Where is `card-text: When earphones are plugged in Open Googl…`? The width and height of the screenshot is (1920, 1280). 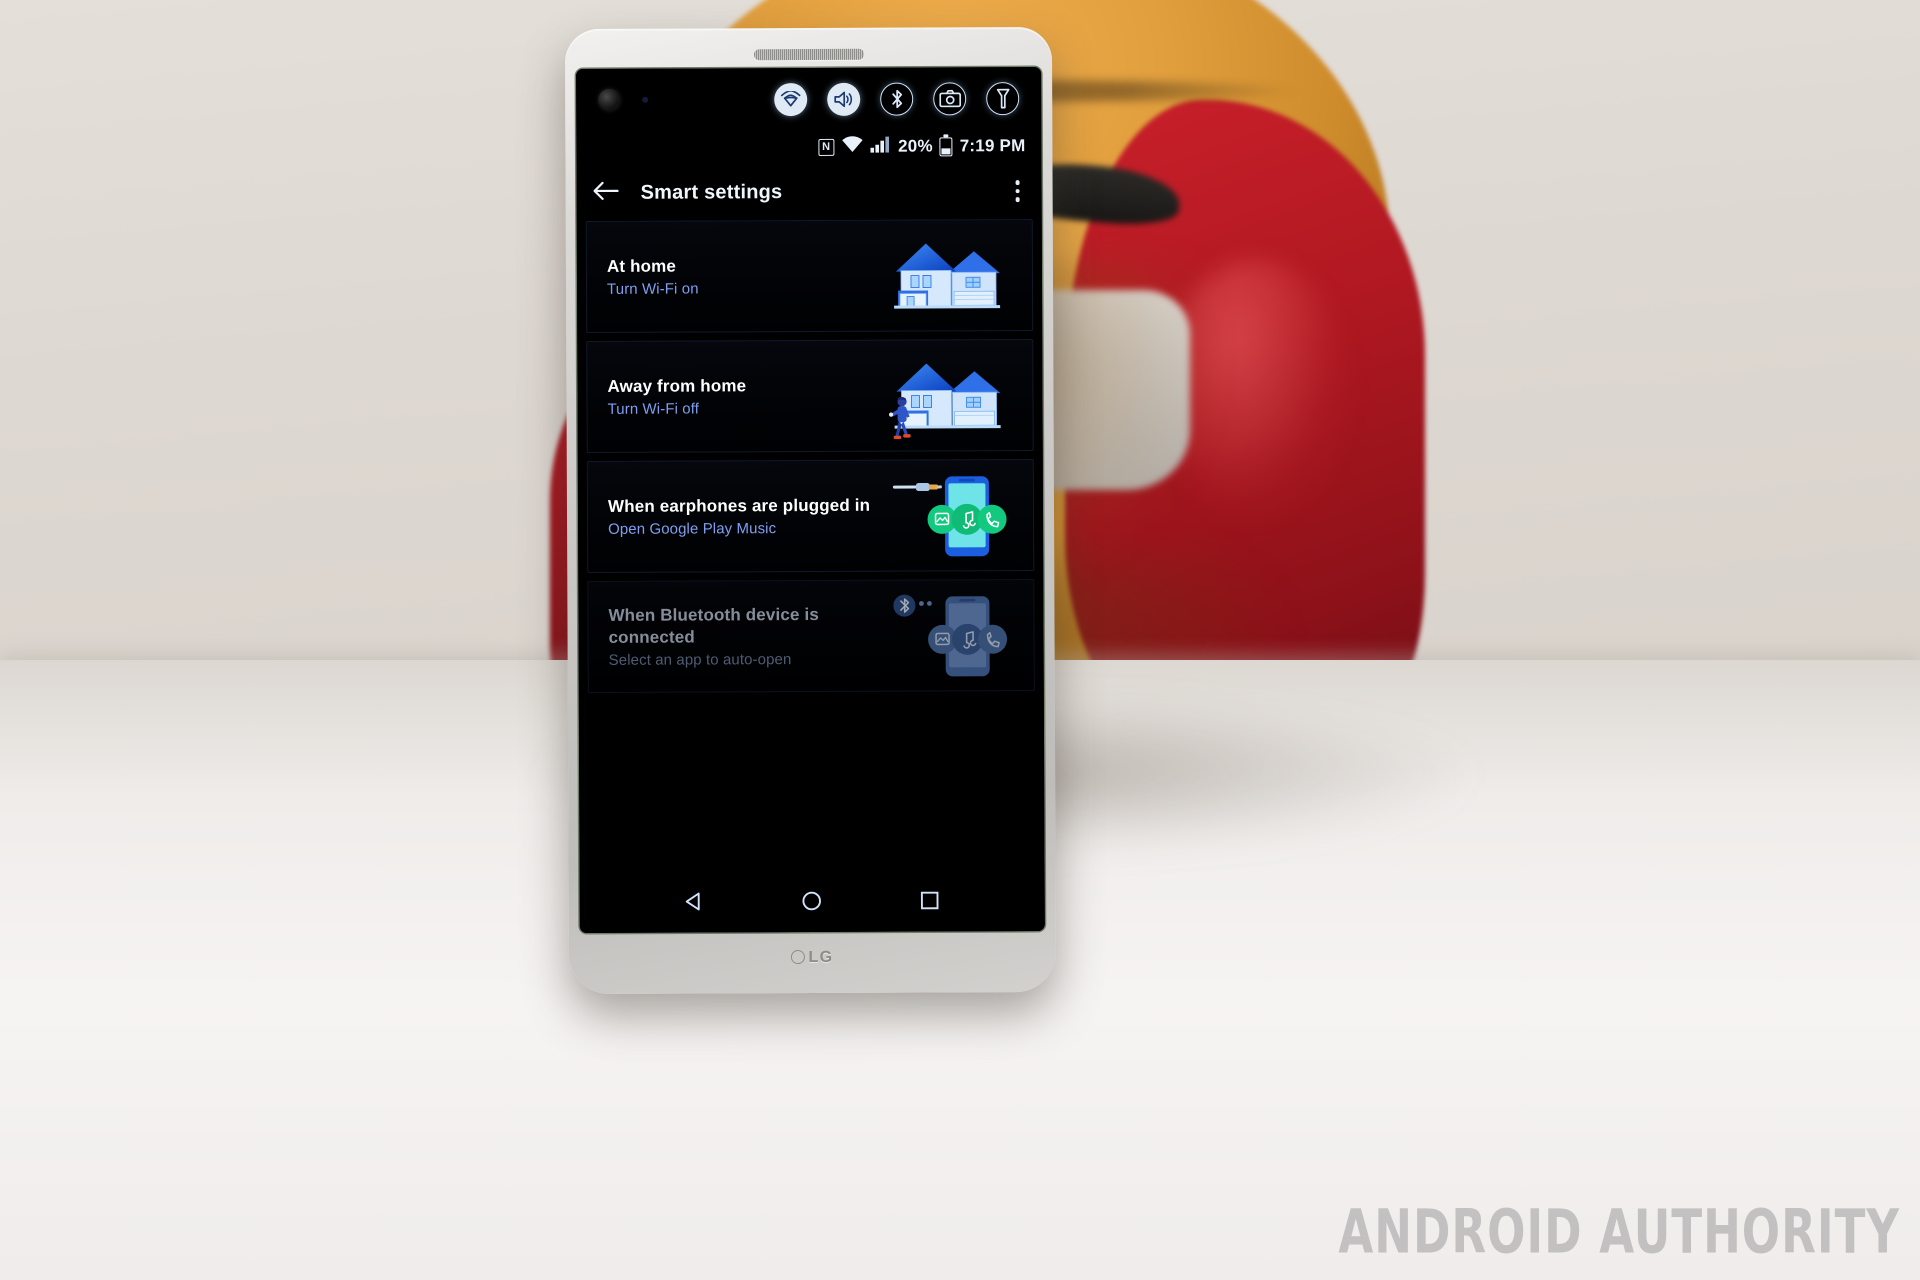 card-text: When earphones are plugged in Open Googl… is located at coordinates (749, 516).